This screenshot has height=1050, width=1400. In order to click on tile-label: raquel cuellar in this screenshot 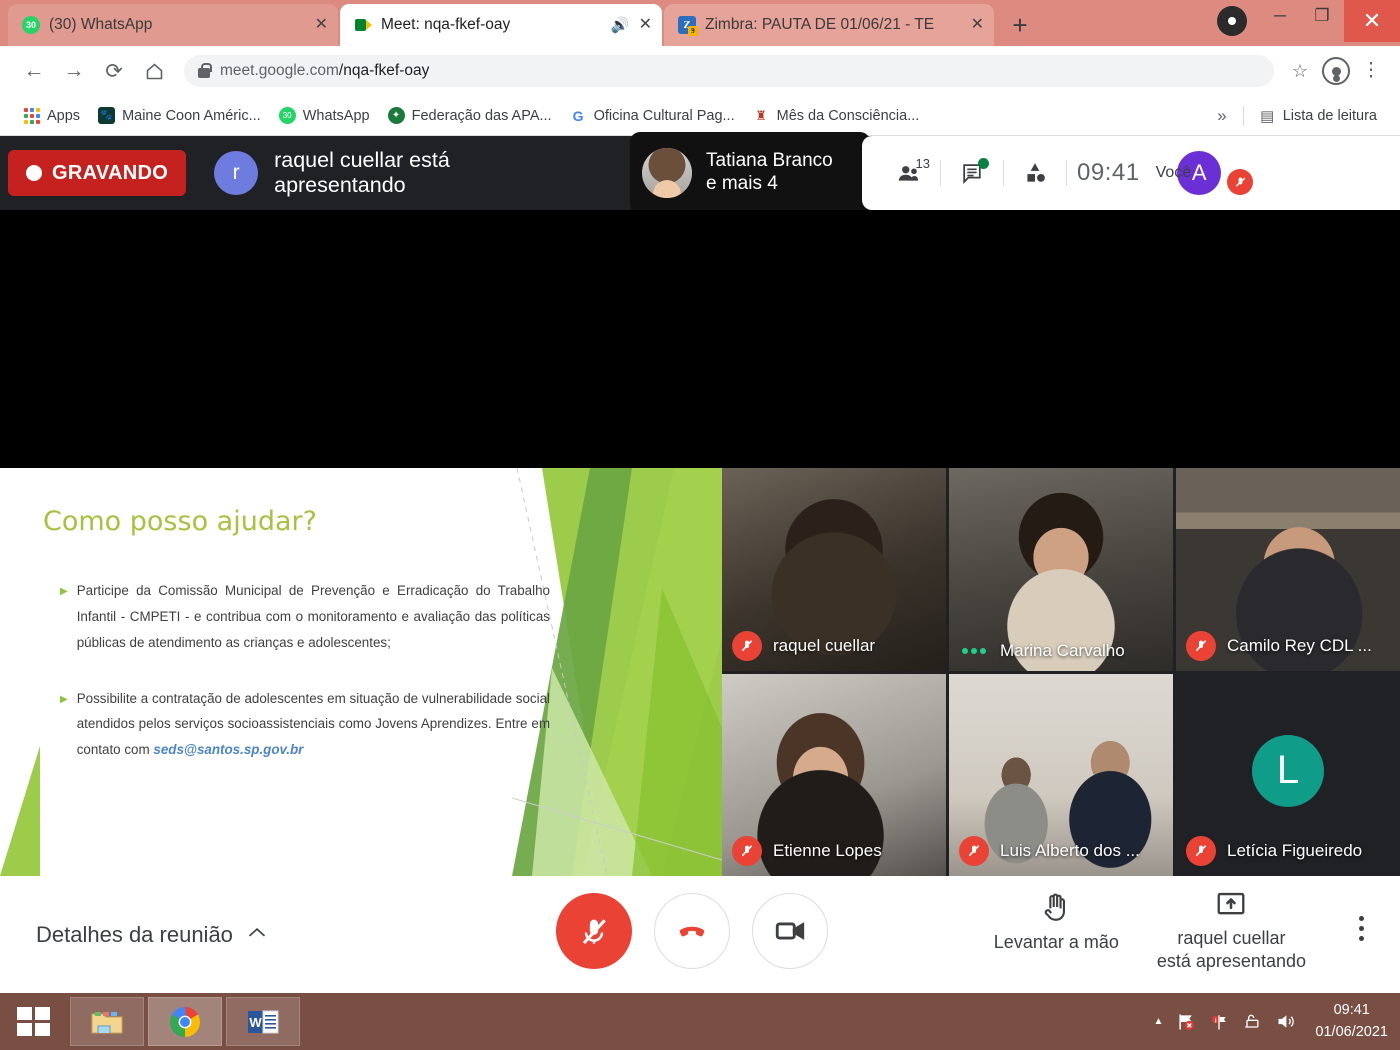, I will do `click(803, 645)`.